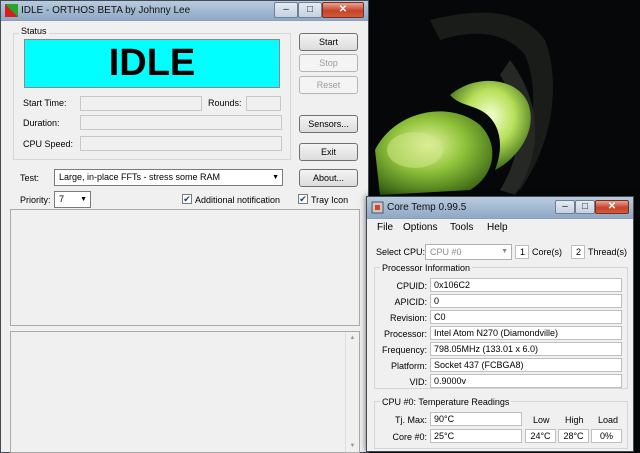 Image resolution: width=640 pixels, height=453 pixels. Describe the element at coordinates (409, 437) in the screenshot. I see `core0-label: Core #0:` at that location.